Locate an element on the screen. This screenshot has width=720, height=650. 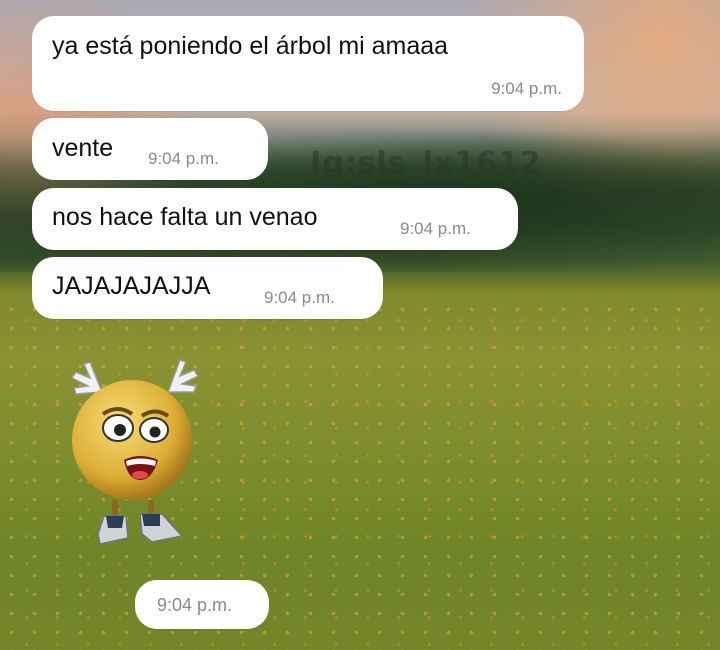
message-text: ya está poniendo el árbol mi amaaa is located at coordinates (250, 46).